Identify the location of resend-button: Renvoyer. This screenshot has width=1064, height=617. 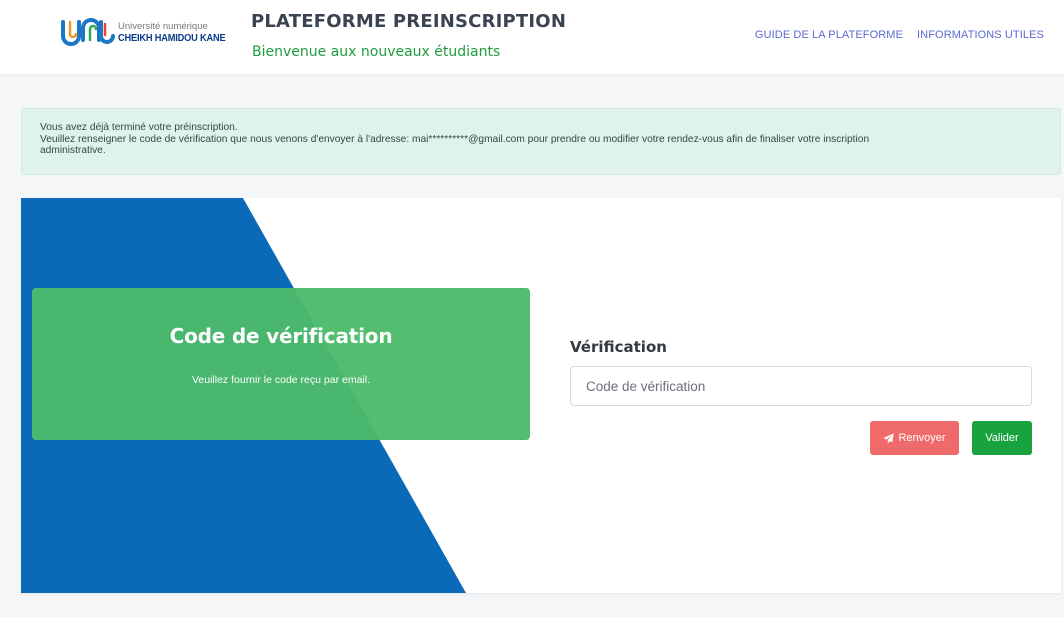
(914, 438).